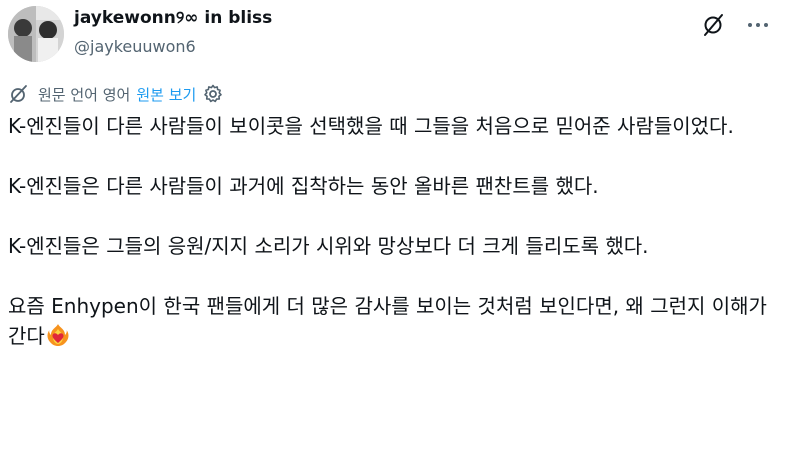  Describe the element at coordinates (758, 25) in the screenshot. I see `more-options-icon` at that location.